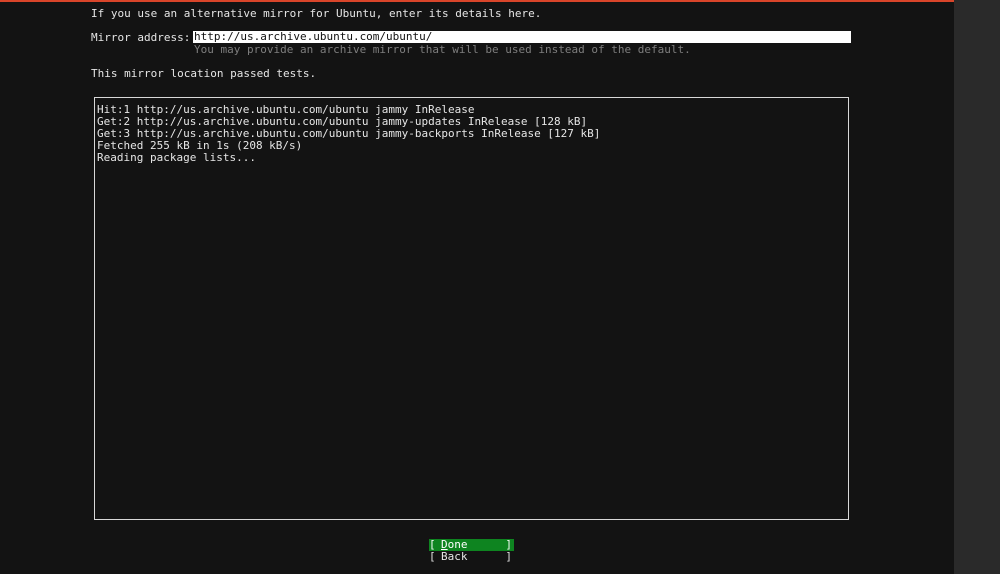 This screenshot has width=1000, height=574. I want to click on window-side-strip, so click(977, 287).